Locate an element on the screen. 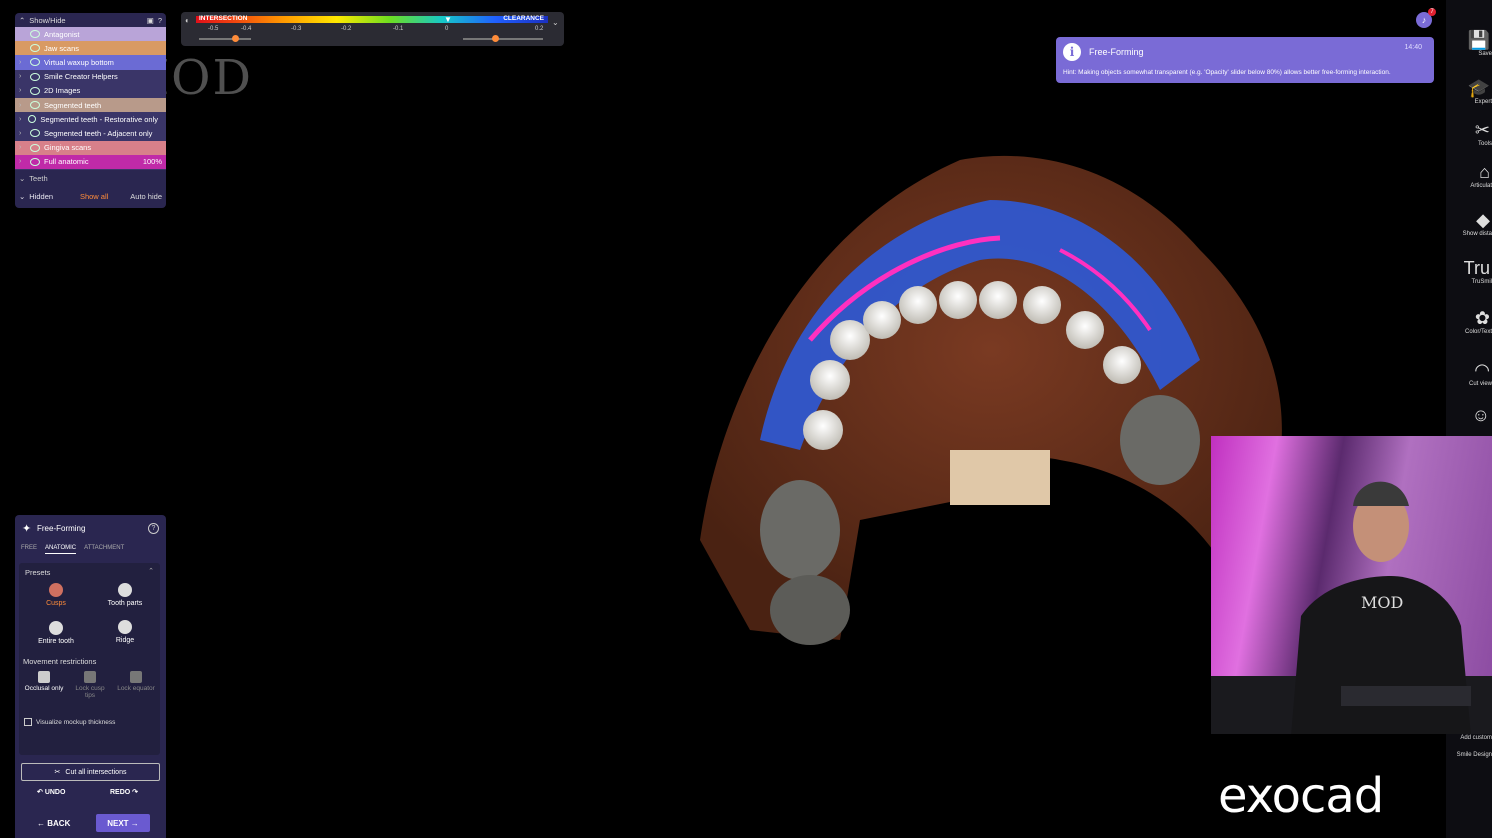  min-slider-handle is located at coordinates (235, 38).